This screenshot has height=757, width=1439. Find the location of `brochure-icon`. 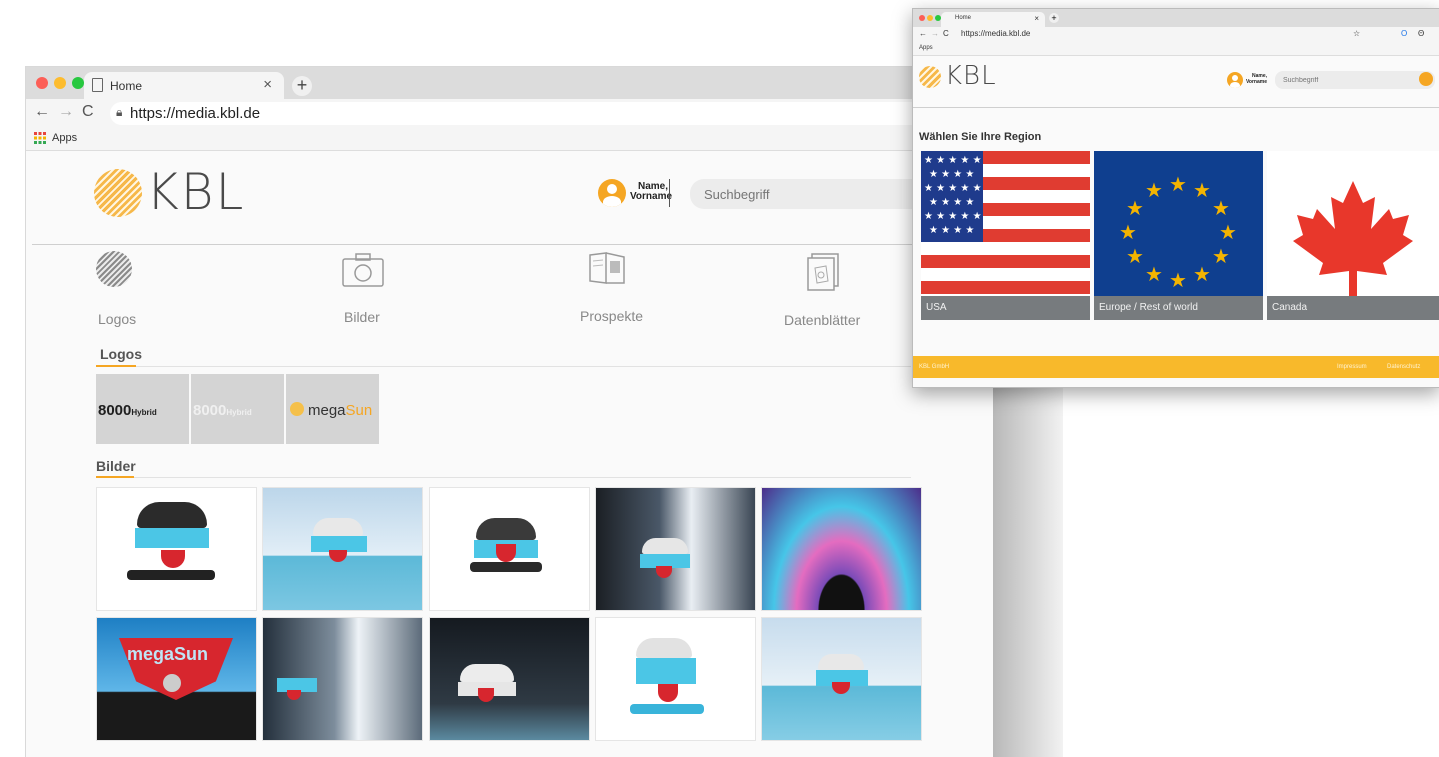

brochure-icon is located at coordinates (607, 268).